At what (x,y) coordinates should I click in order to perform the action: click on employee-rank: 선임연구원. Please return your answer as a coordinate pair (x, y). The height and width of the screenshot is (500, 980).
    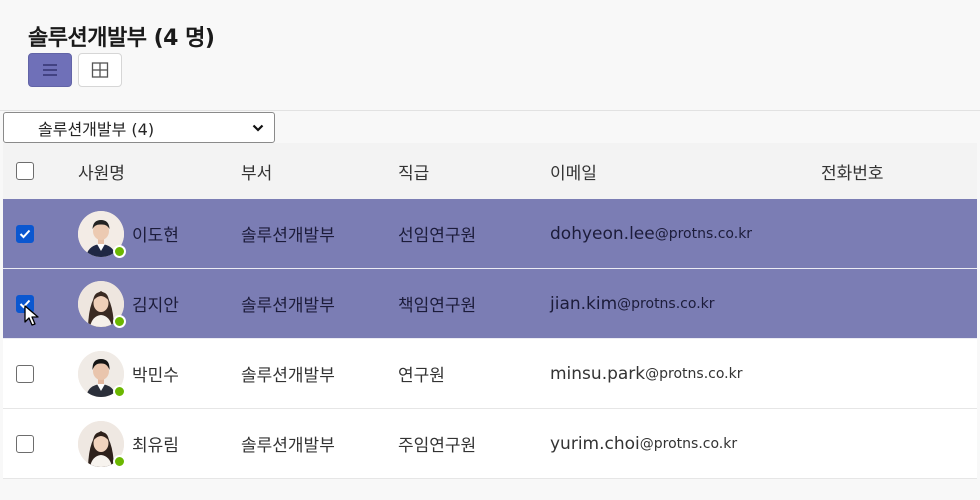
    Looking at the image, I should click on (437, 236).